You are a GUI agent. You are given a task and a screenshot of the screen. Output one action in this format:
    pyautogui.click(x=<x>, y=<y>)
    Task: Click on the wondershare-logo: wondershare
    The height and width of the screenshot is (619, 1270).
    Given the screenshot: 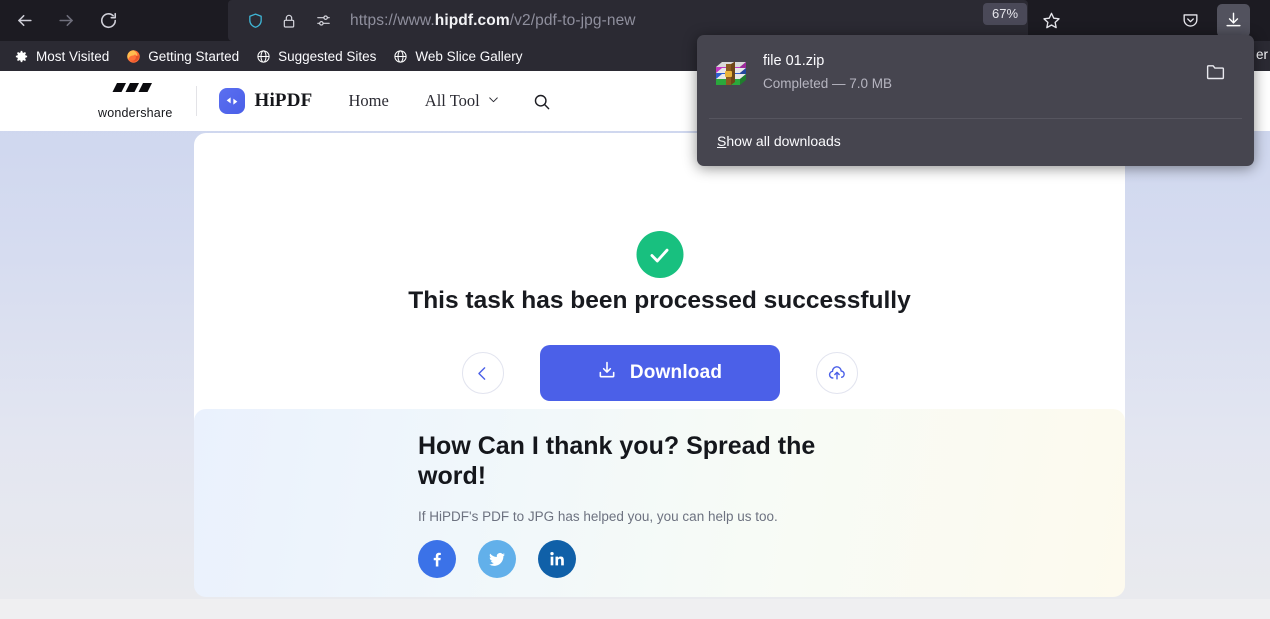 What is the action you would take?
    pyautogui.click(x=135, y=101)
    